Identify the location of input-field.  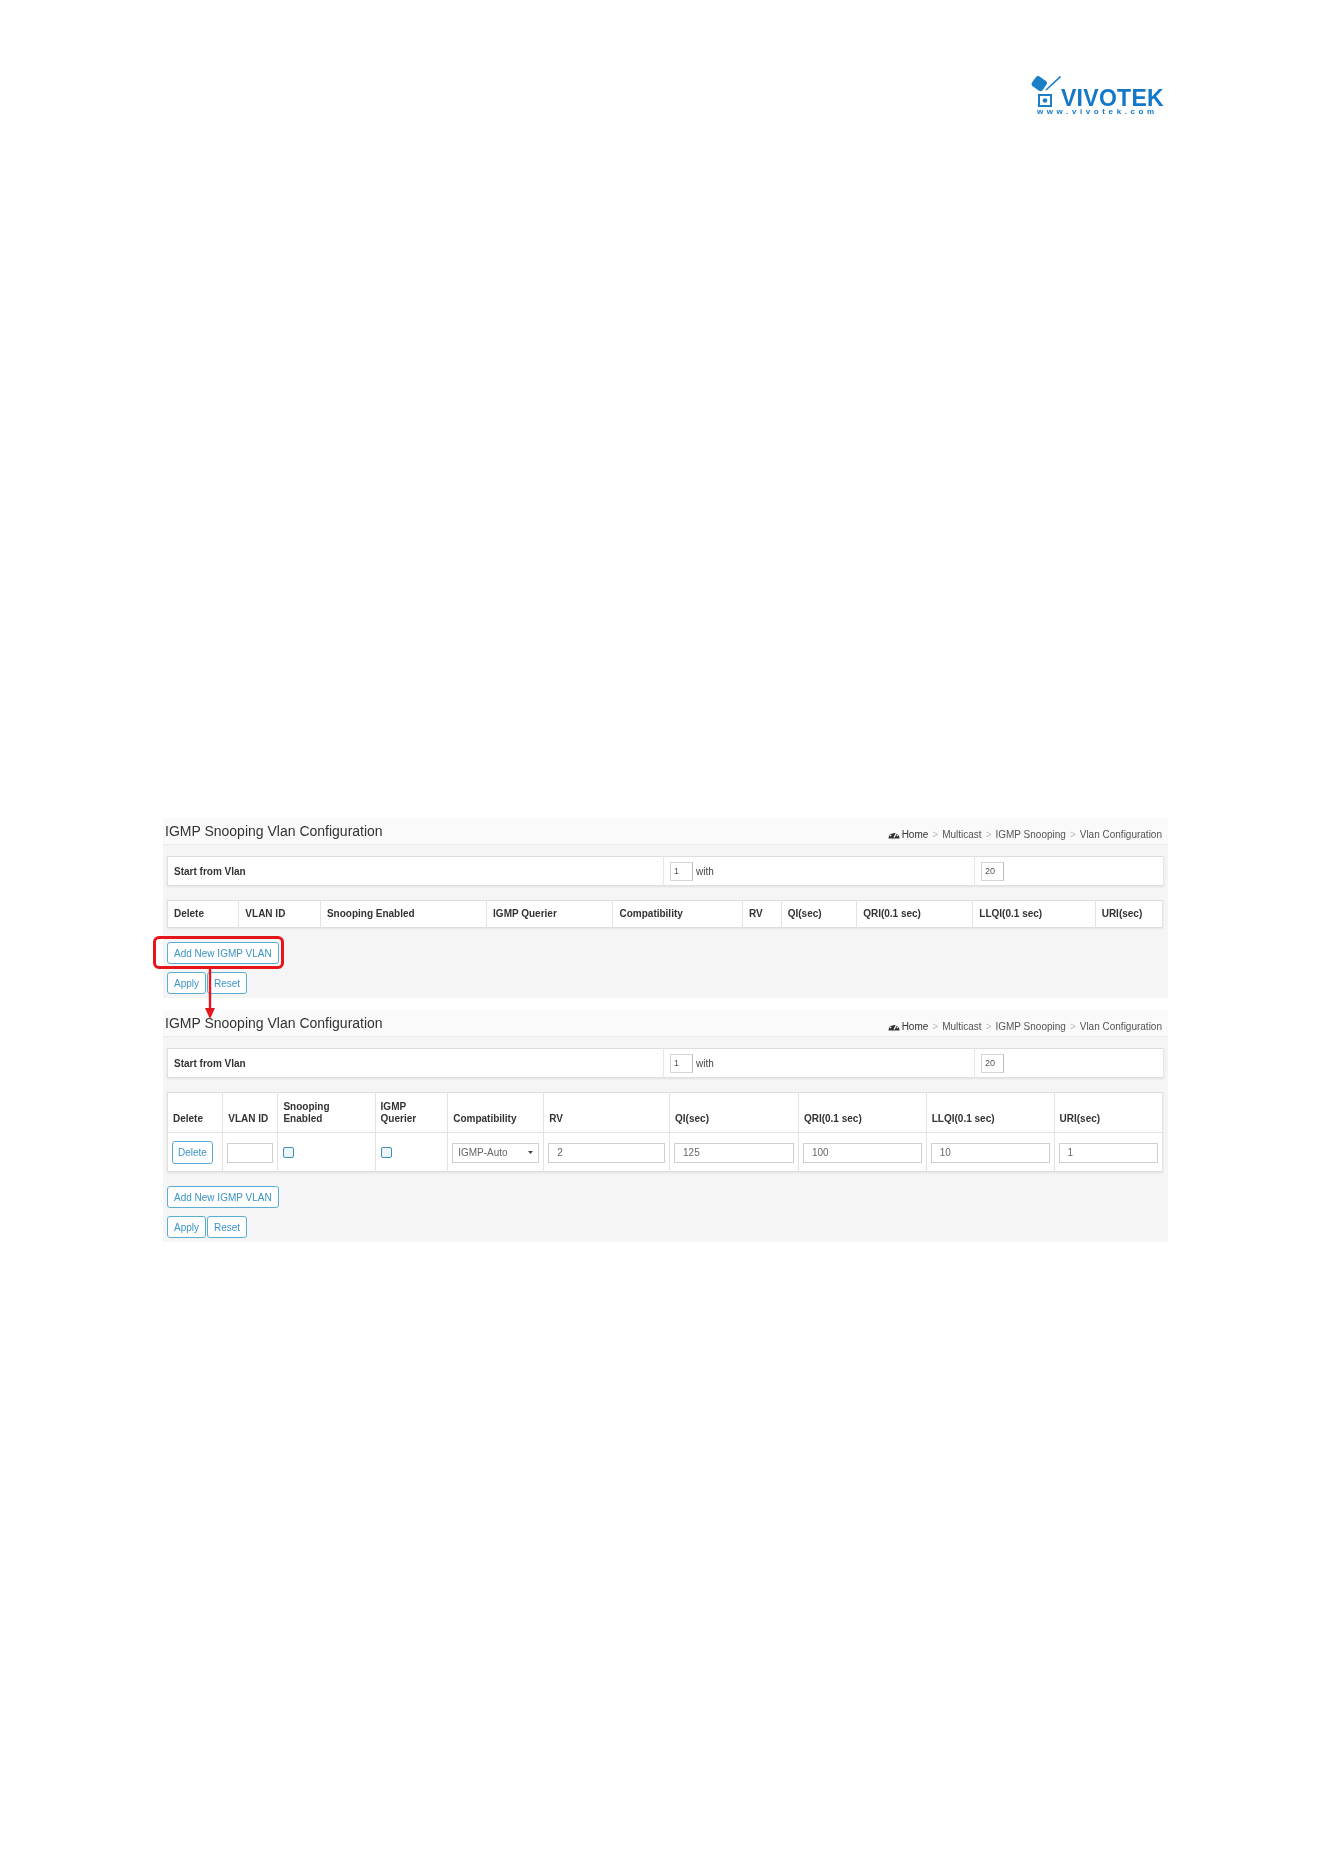
(250, 1152).